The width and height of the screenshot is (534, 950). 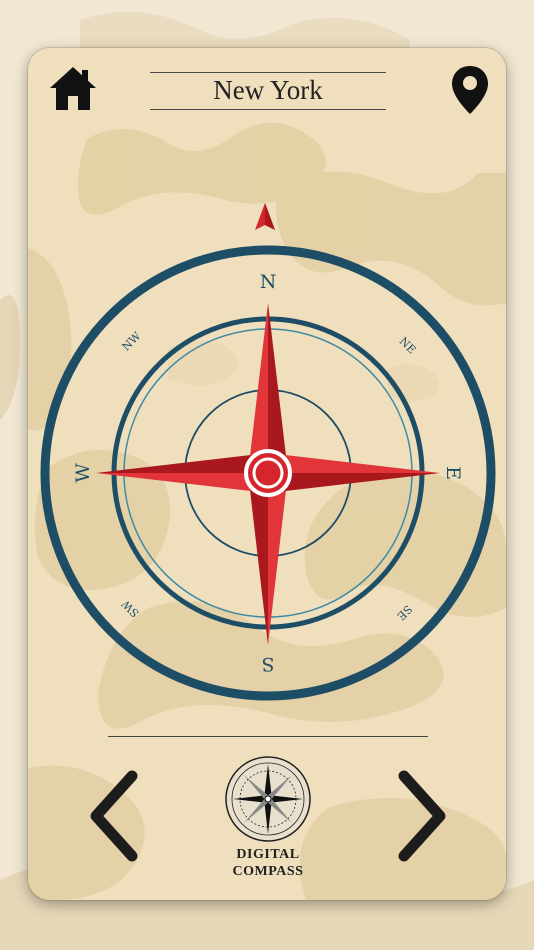 I want to click on cardinal-w: W, so click(x=83, y=473).